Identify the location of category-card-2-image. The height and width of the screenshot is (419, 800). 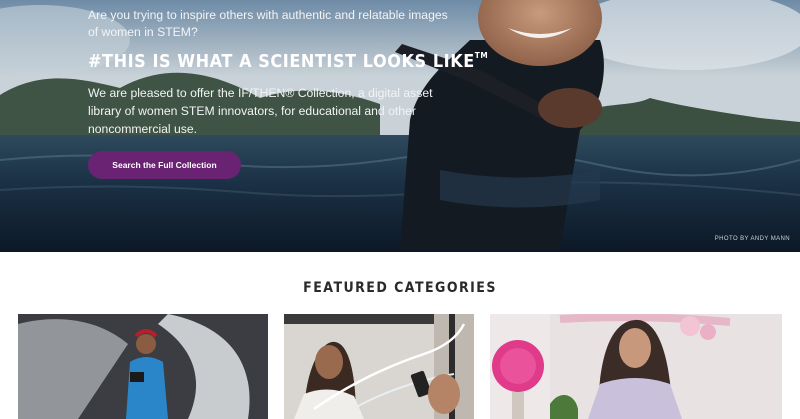
(379, 366).